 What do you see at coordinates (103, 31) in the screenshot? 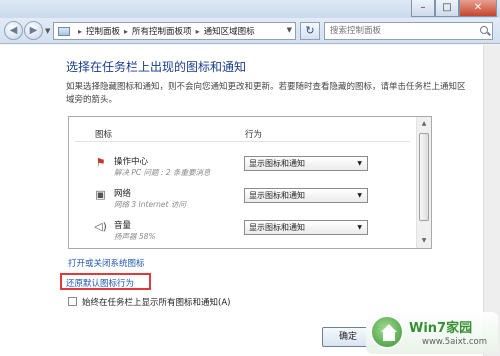
I see `breadcrumb-item: 控制面板` at bounding box center [103, 31].